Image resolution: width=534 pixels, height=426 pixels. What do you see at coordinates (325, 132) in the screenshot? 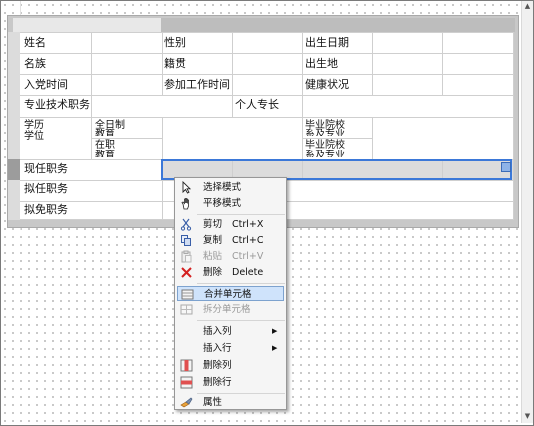
I see `cell-school1-label-2: 系及专业` at bounding box center [325, 132].